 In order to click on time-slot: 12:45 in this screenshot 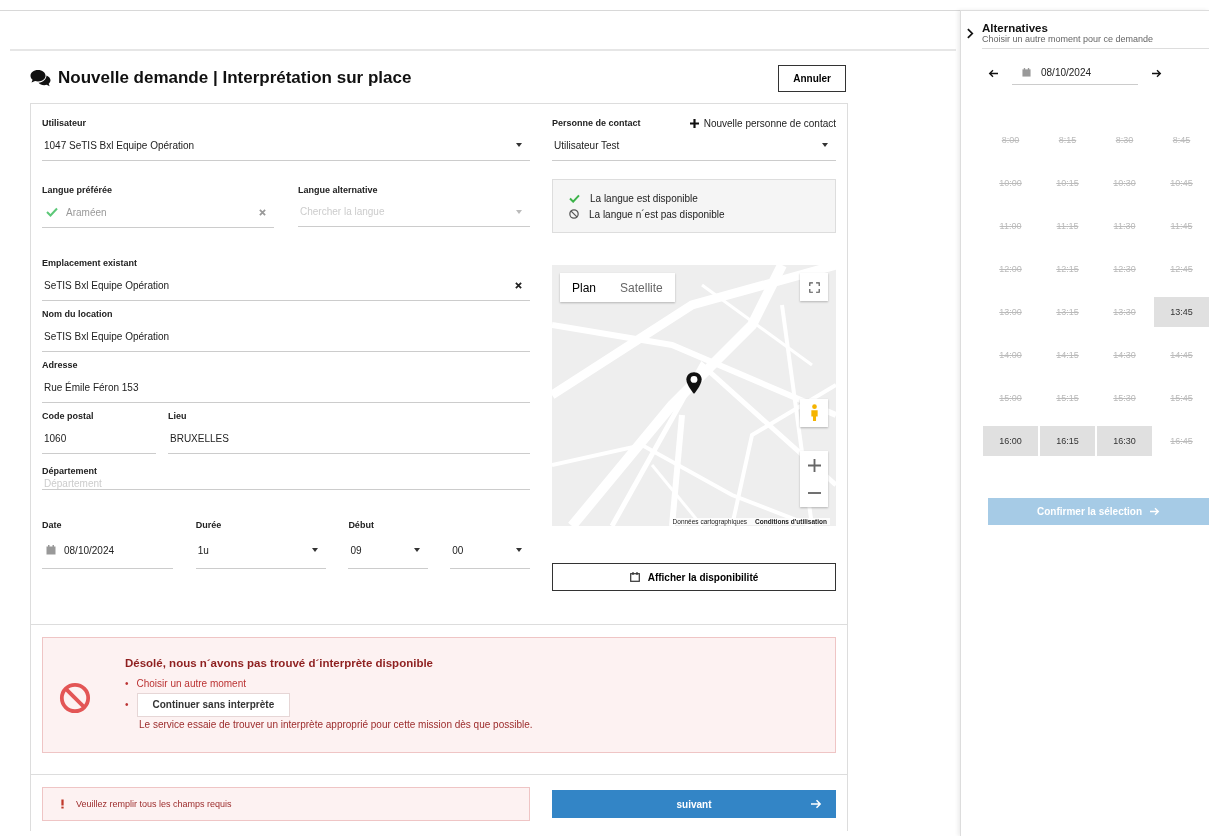, I will do `click(1181, 269)`.